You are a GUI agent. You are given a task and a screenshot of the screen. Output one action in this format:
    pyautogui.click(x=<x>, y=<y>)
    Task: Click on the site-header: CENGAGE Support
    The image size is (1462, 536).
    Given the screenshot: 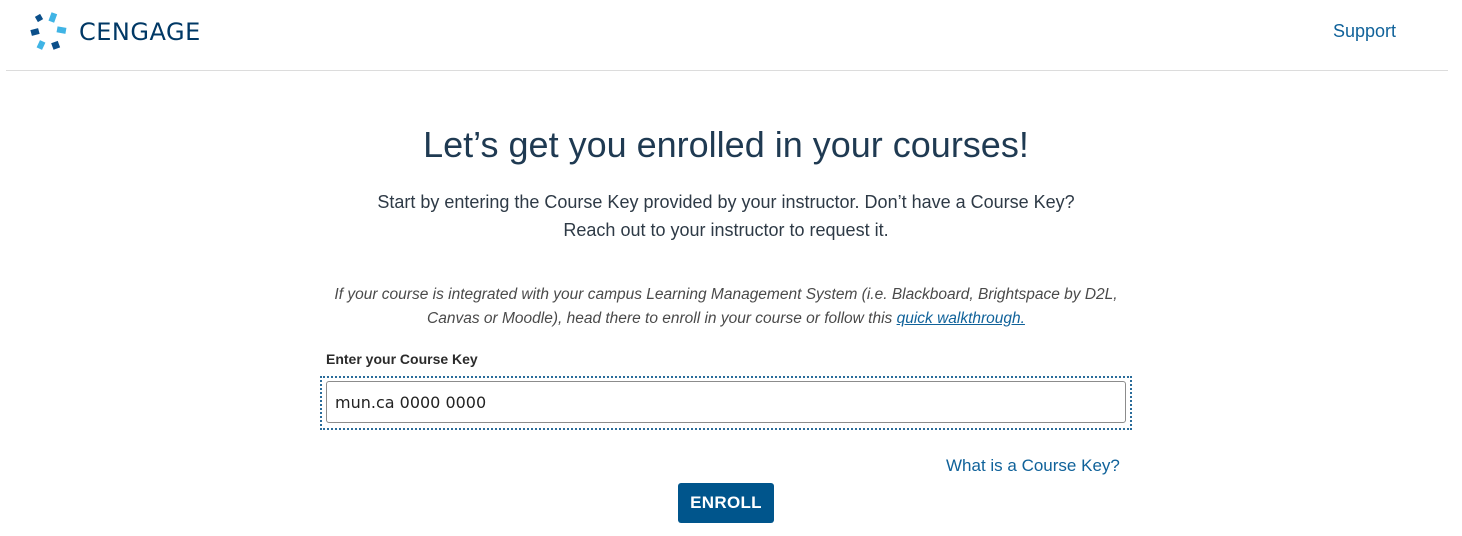 What is the action you would take?
    pyautogui.click(x=731, y=35)
    